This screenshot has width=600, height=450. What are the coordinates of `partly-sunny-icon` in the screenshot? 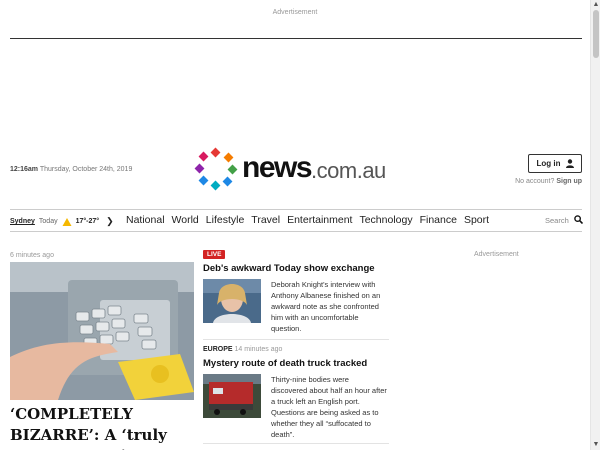 It's located at (67, 222).